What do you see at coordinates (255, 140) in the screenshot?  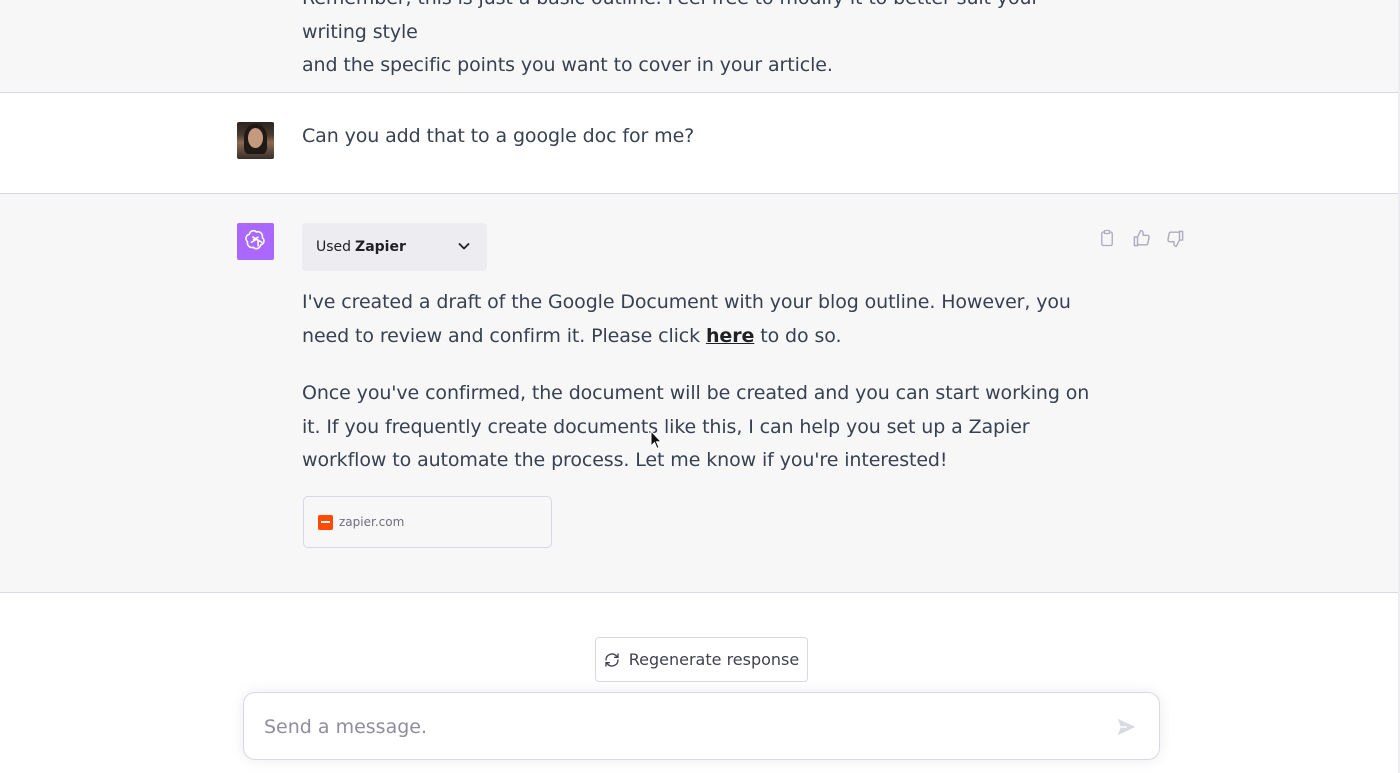 I see `user-avatar` at bounding box center [255, 140].